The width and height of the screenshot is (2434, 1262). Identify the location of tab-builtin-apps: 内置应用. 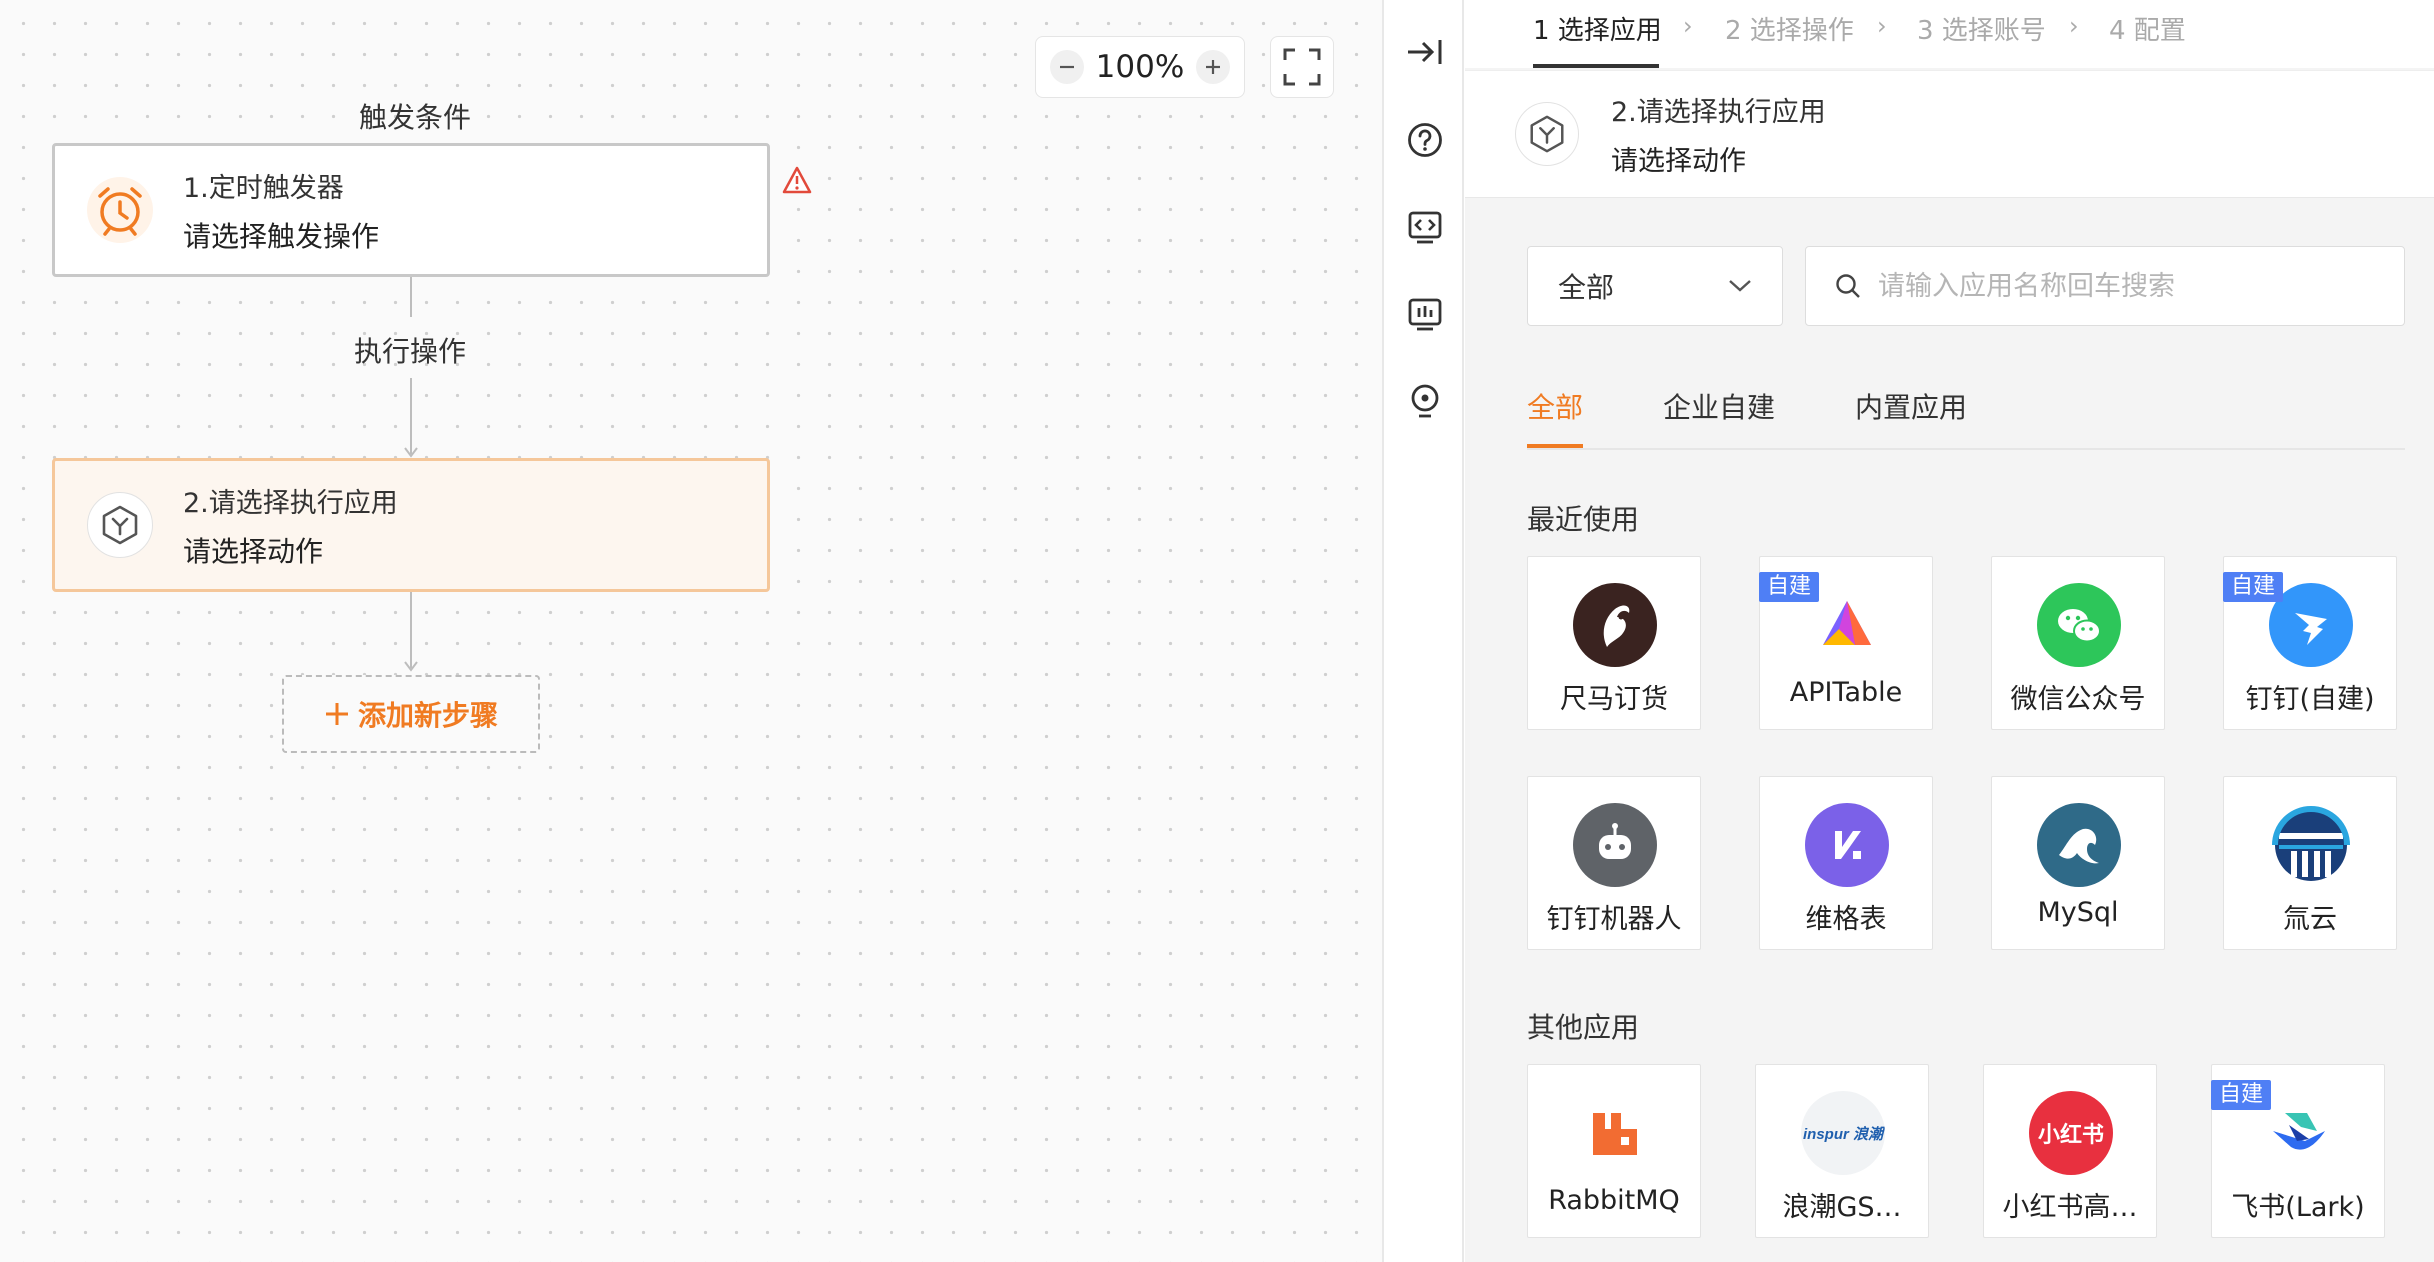
(1911, 415).